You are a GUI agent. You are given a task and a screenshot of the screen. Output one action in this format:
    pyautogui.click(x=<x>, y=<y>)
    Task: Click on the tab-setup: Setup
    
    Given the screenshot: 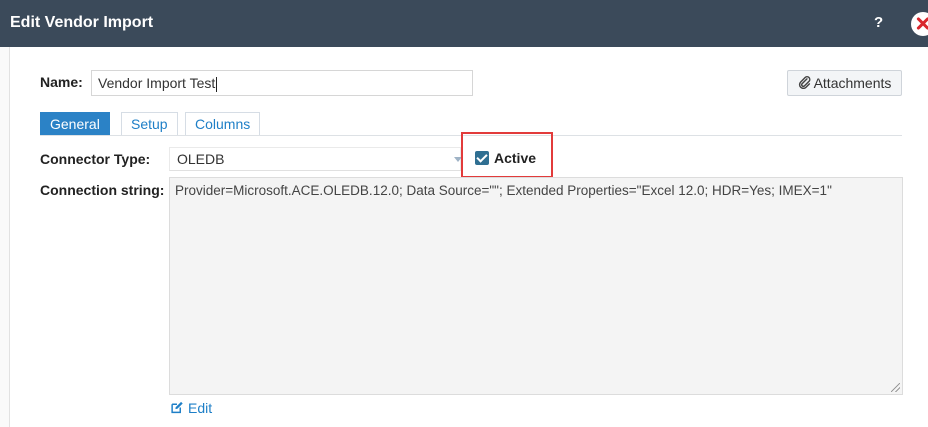 What is the action you would take?
    pyautogui.click(x=149, y=123)
    